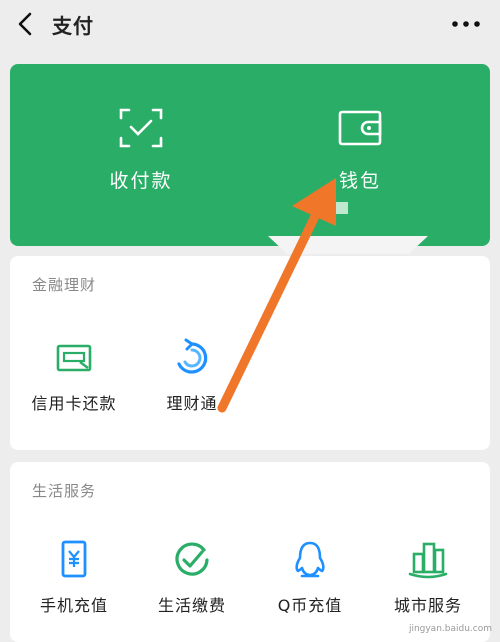 The width and height of the screenshot is (500, 642). I want to click on decorative-square, so click(342, 208).